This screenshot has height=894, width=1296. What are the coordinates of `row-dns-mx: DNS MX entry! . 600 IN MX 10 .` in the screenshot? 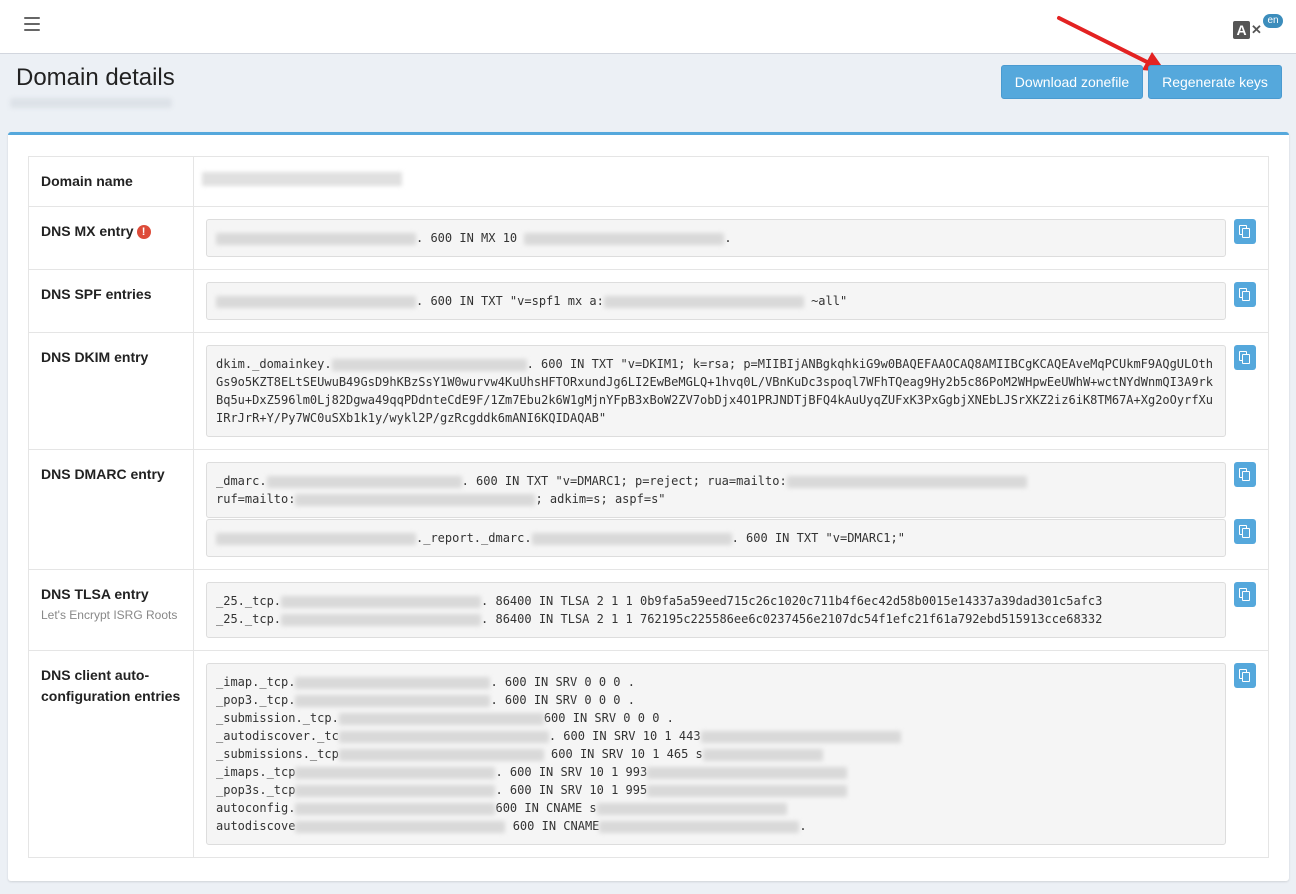 It's located at (648, 238).